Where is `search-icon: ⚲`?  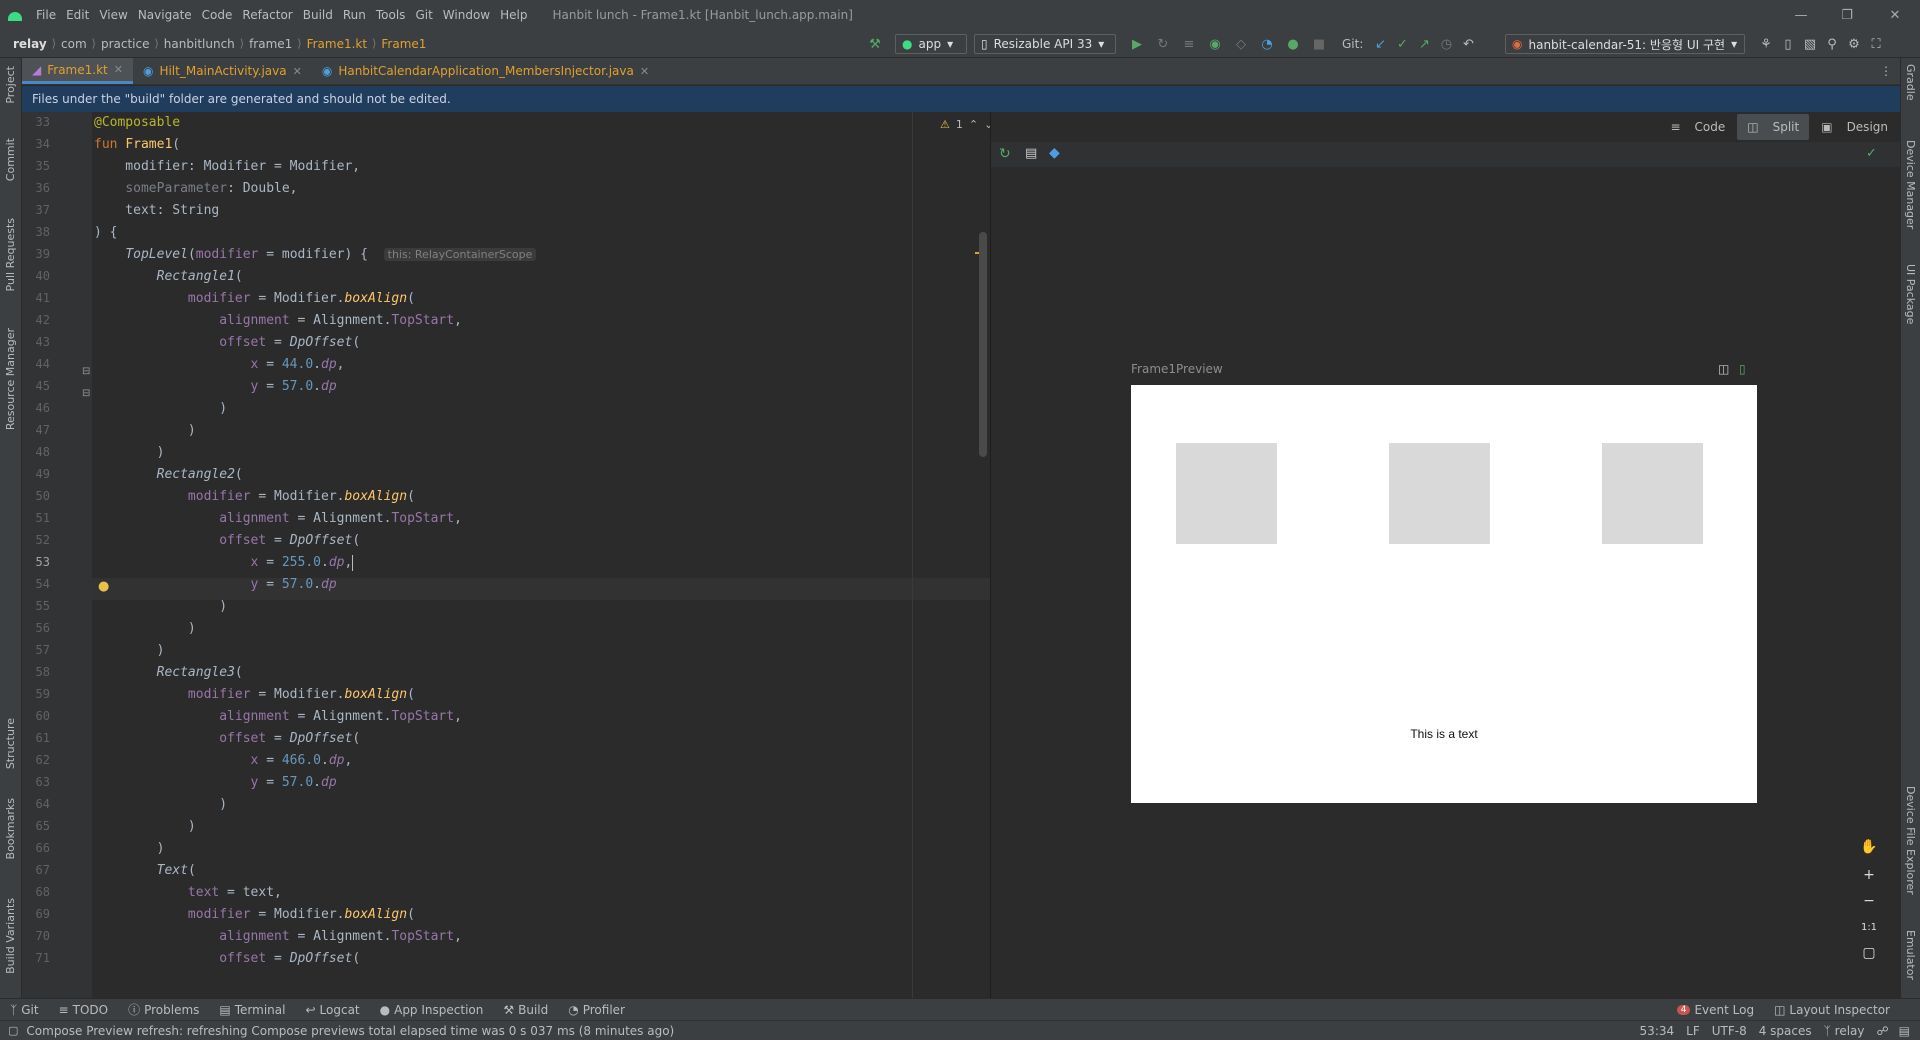
search-icon: ⚲ is located at coordinates (1832, 44).